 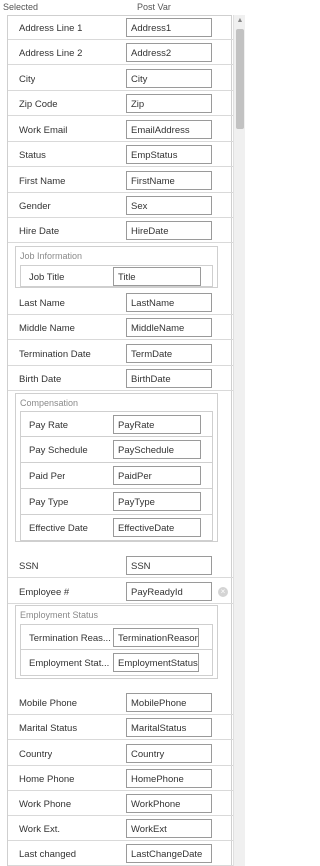 What do you see at coordinates (157, 501) in the screenshot?
I see `postvar-input: PayType` at bounding box center [157, 501].